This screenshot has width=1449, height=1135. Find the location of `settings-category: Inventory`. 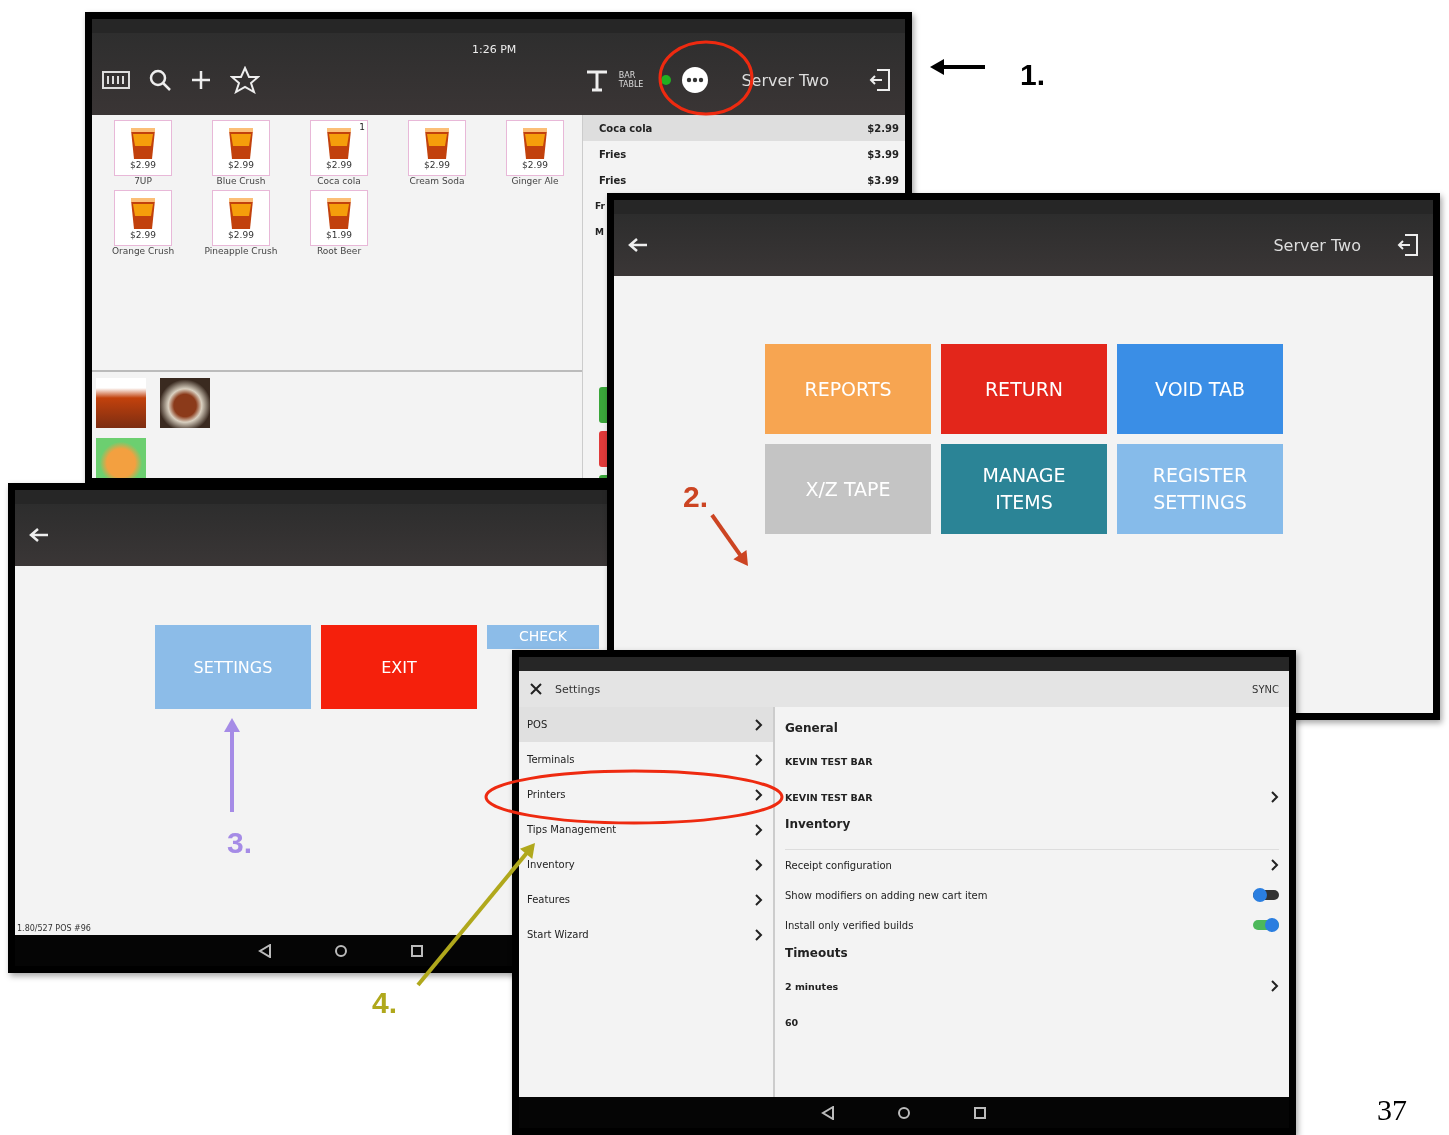

settings-category: Inventory is located at coordinates (646, 864).